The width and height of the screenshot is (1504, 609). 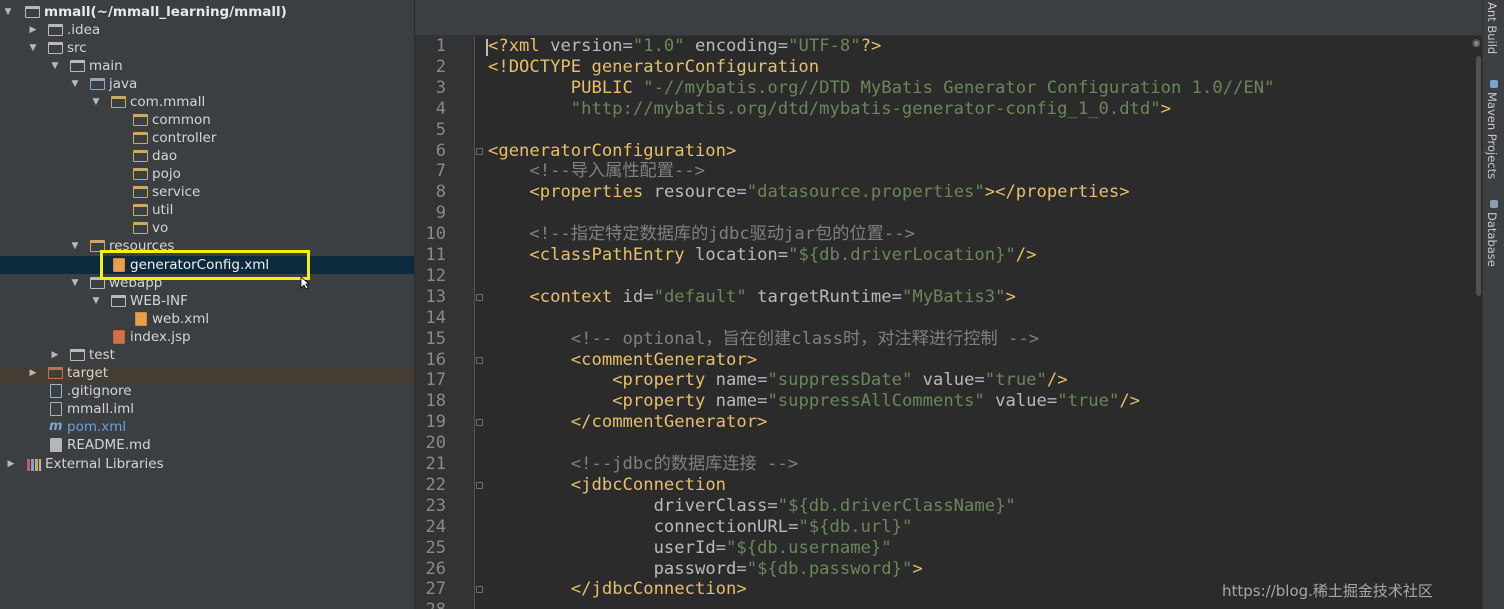 I want to click on code-line: <jdbcConnection, so click(x=607, y=485).